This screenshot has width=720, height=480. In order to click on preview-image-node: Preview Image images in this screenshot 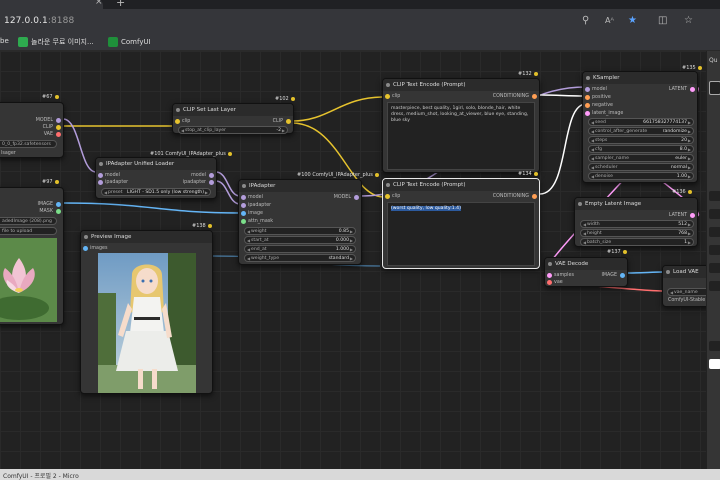, I will do `click(146, 312)`.